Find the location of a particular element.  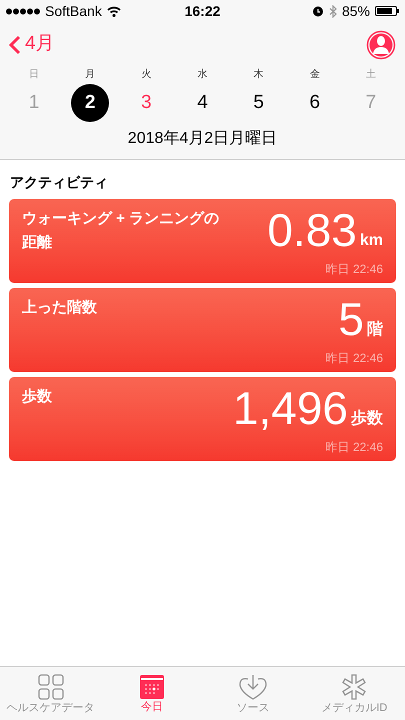

asterisk-icon is located at coordinates (354, 687).